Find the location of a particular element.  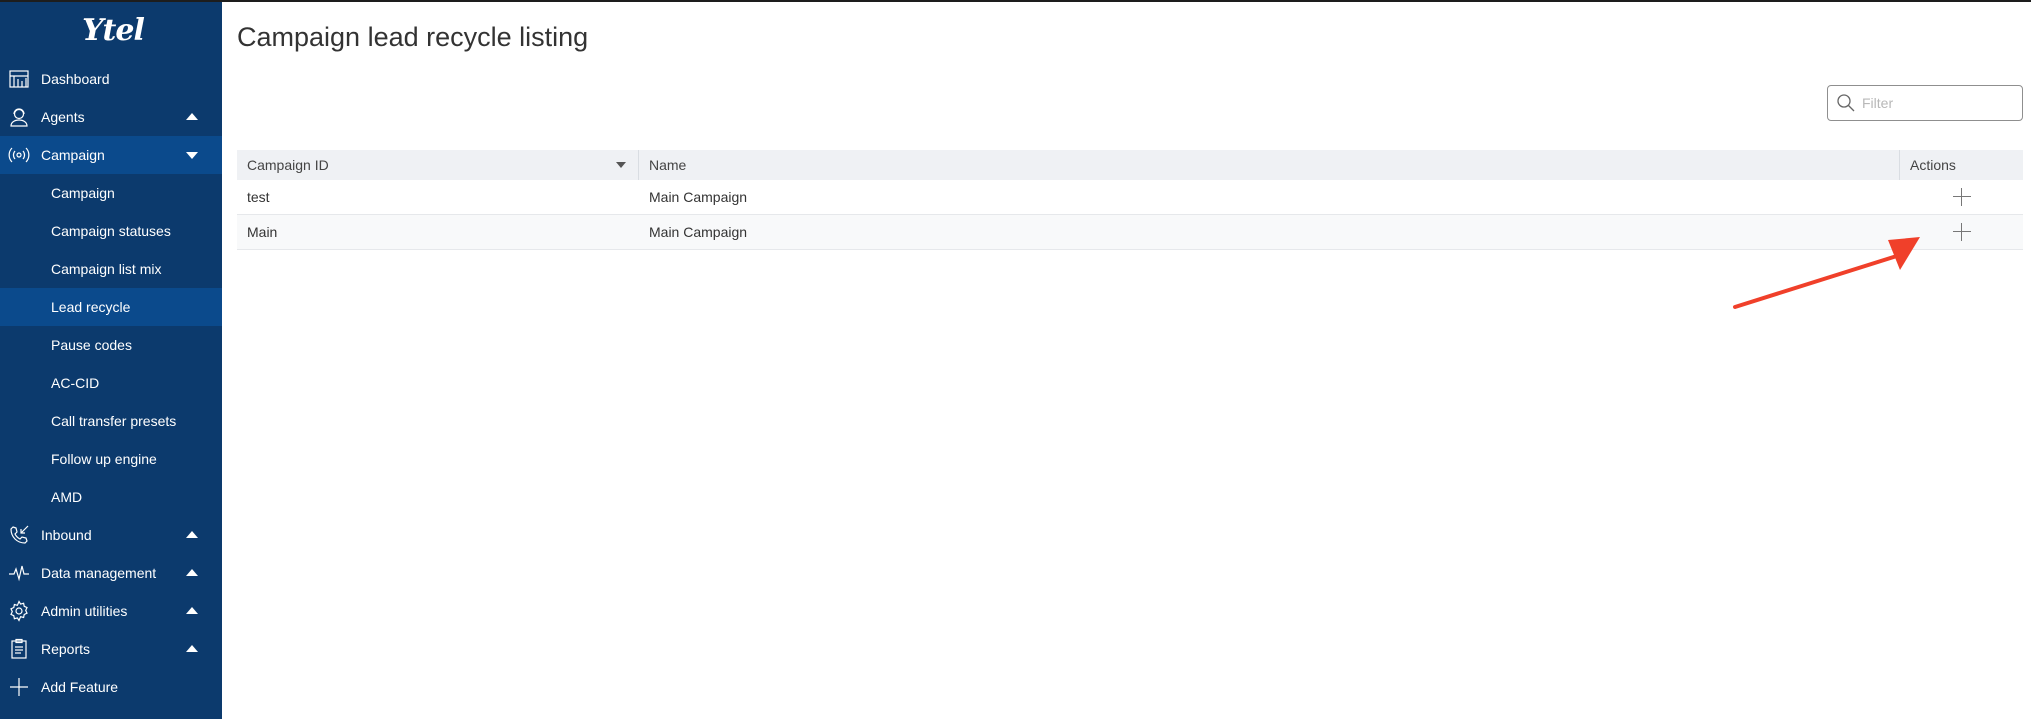

table-header: Campaign ID Name Actions is located at coordinates (1130, 165).